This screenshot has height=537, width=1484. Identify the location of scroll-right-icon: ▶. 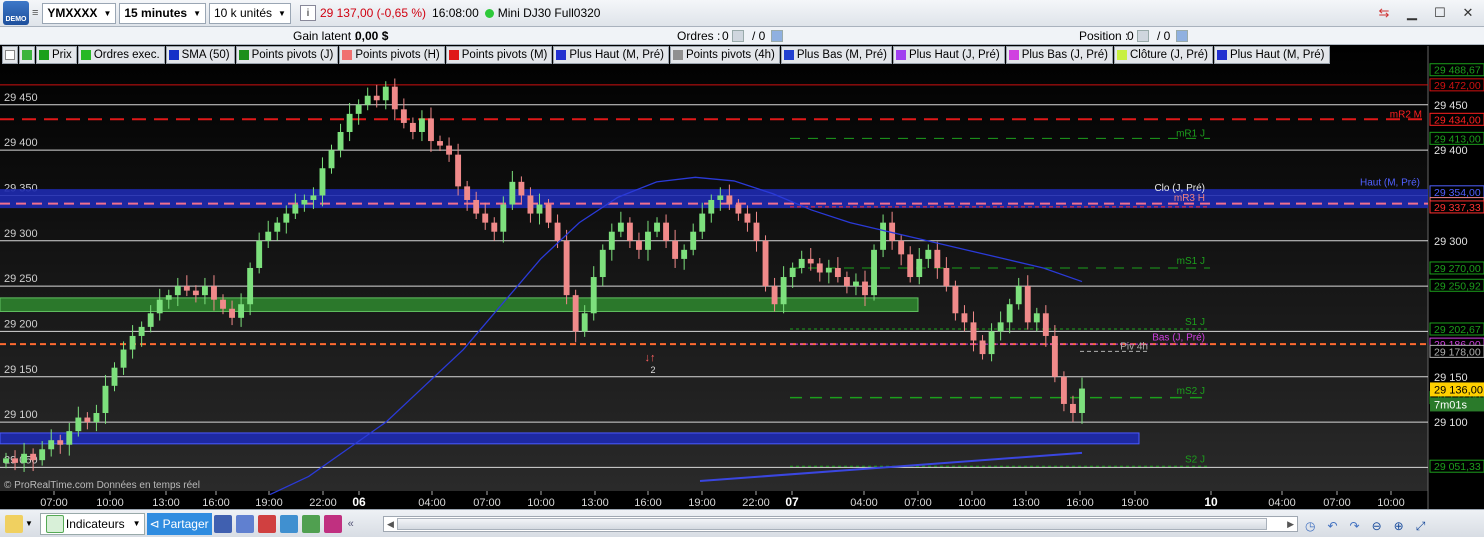
(1290, 524).